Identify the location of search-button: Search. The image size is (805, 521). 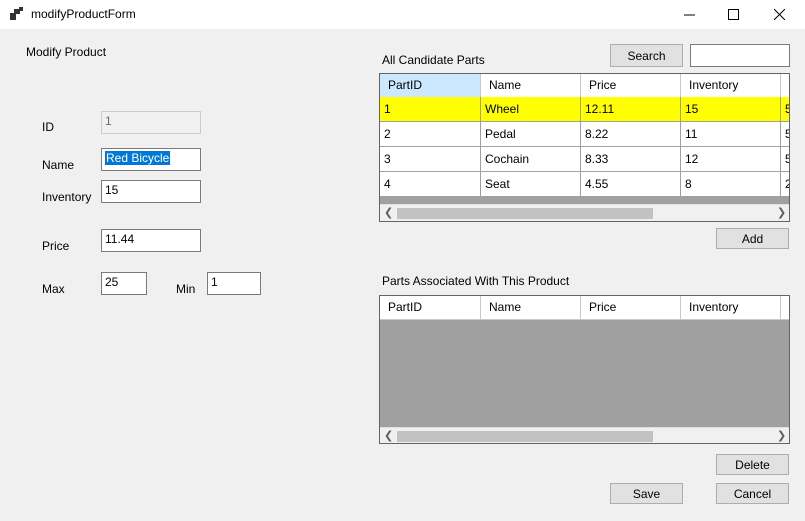
(646, 55).